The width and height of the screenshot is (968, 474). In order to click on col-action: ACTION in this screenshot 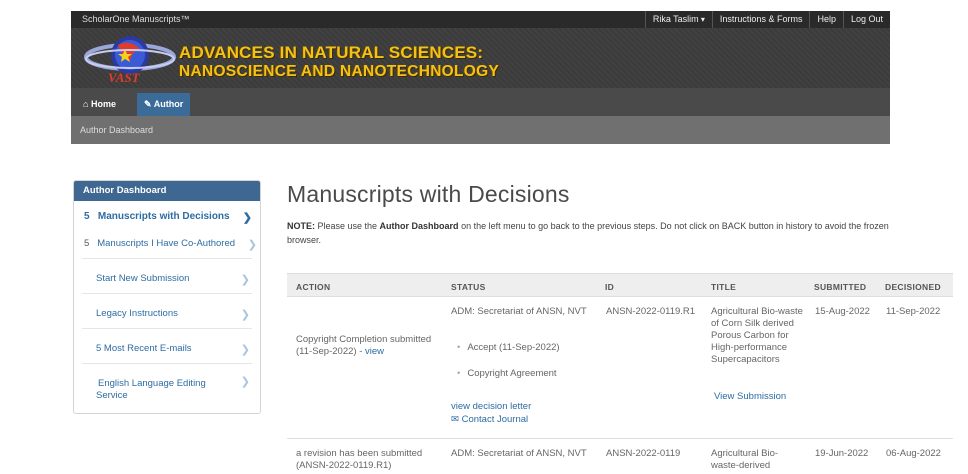, I will do `click(313, 287)`.